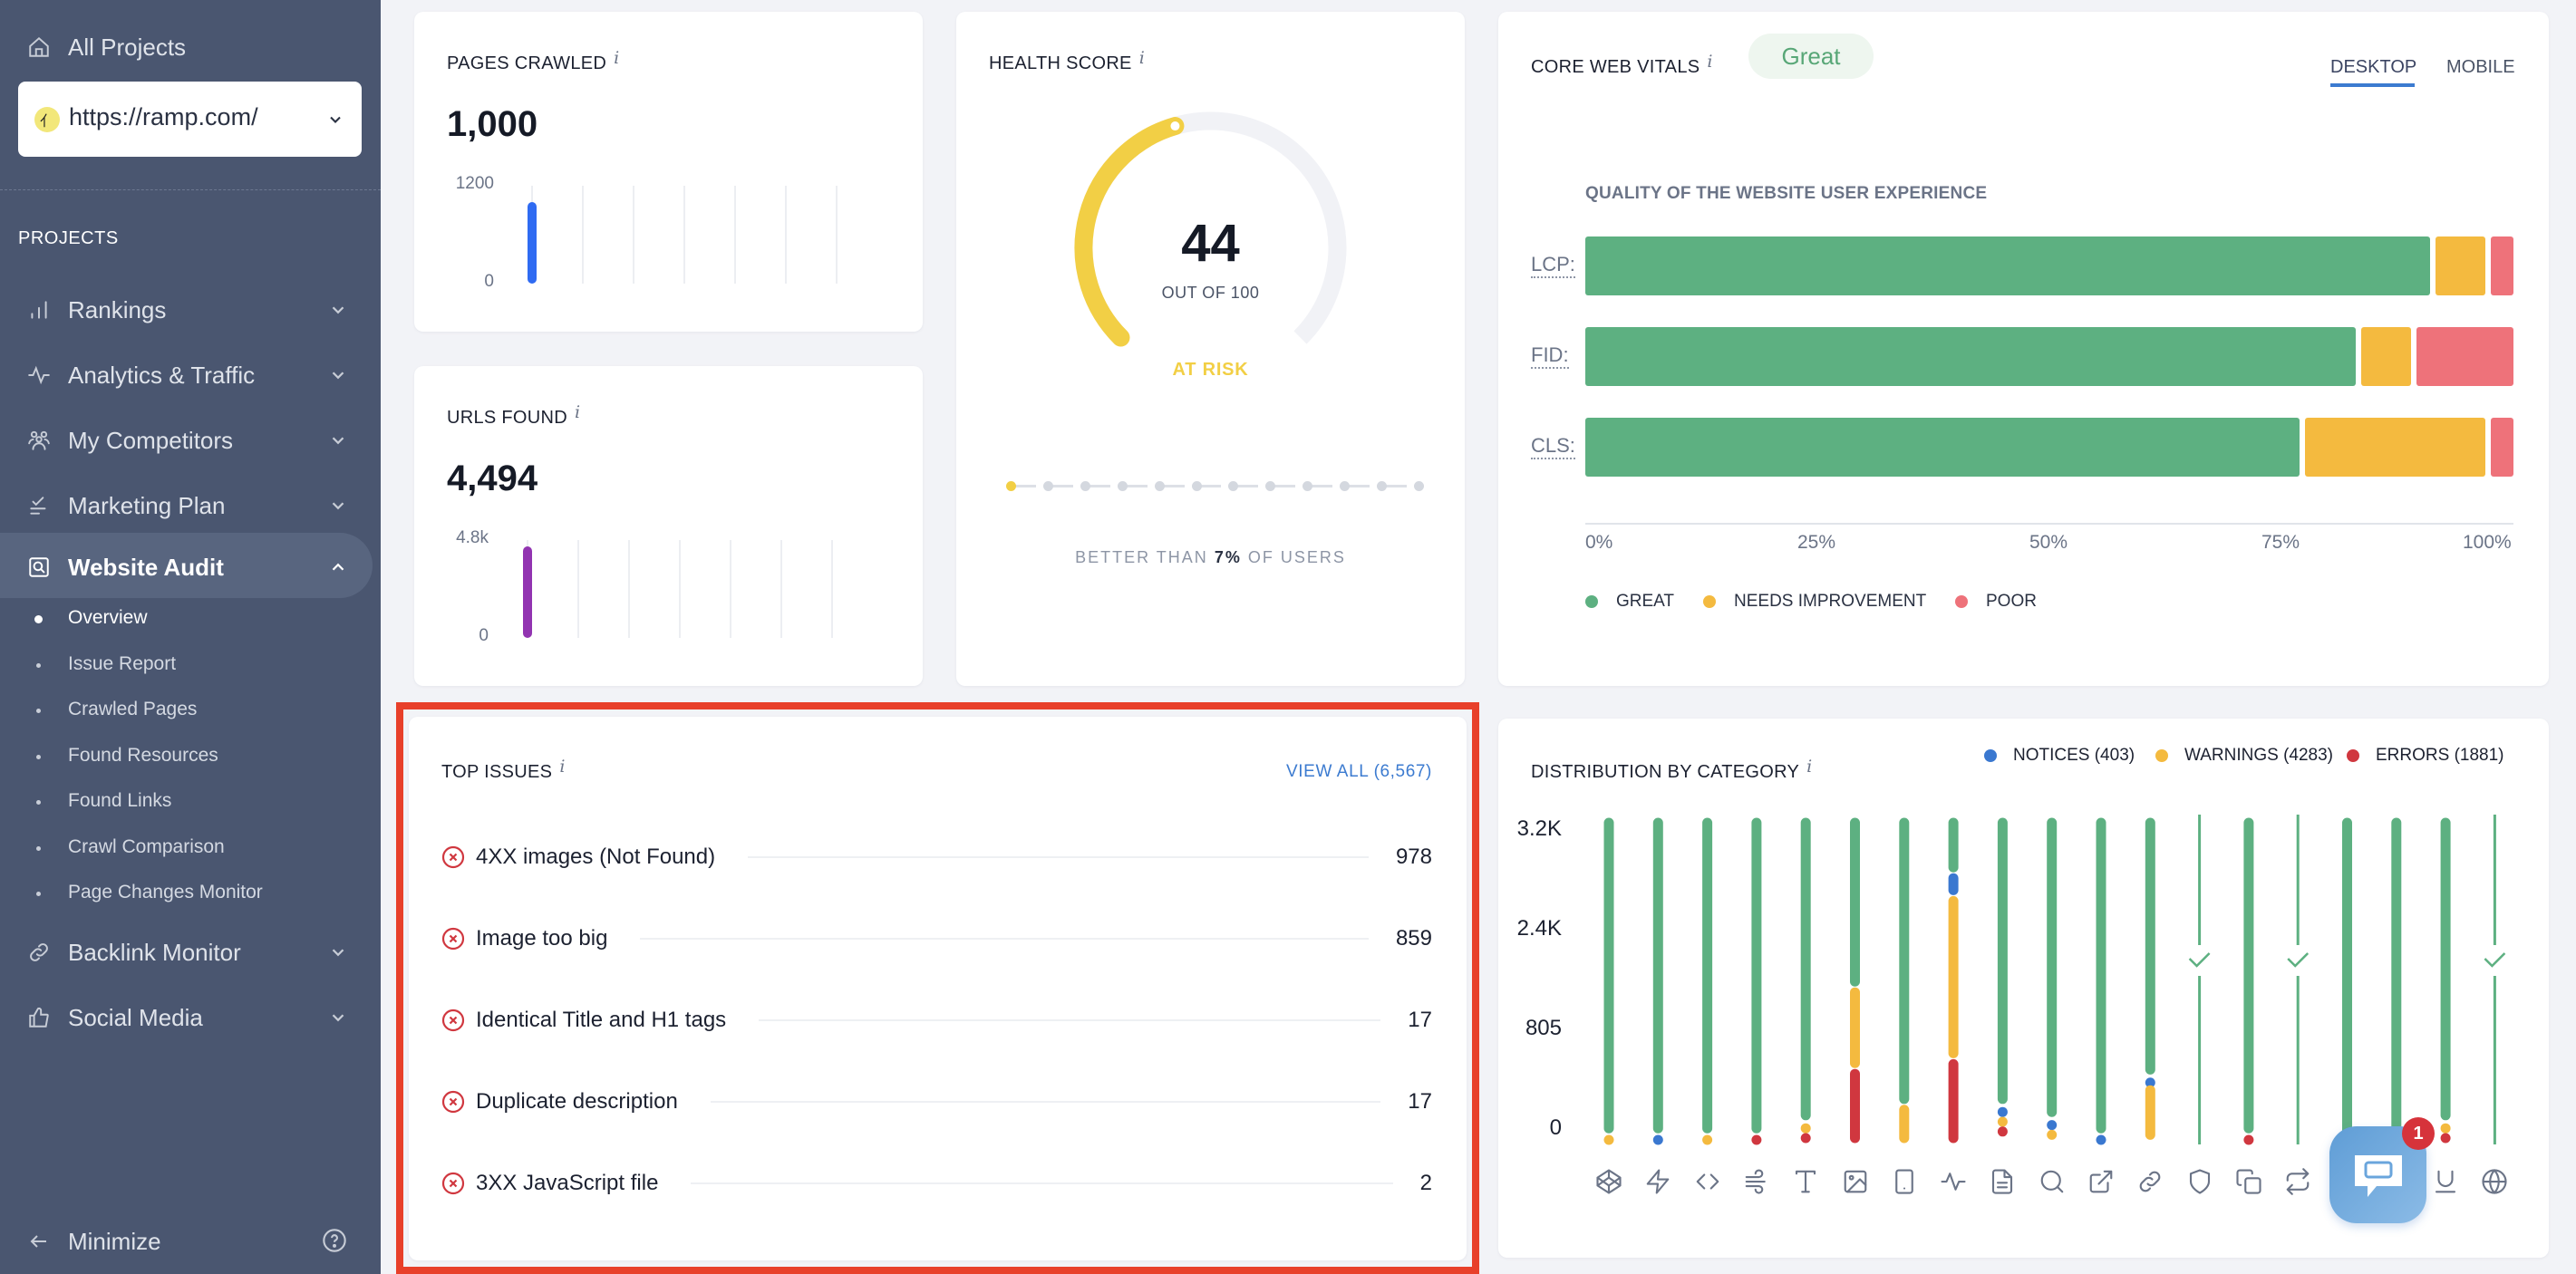  I want to click on sidebar-subitem-crawl-comparison: Crawl Comparison, so click(181, 849).